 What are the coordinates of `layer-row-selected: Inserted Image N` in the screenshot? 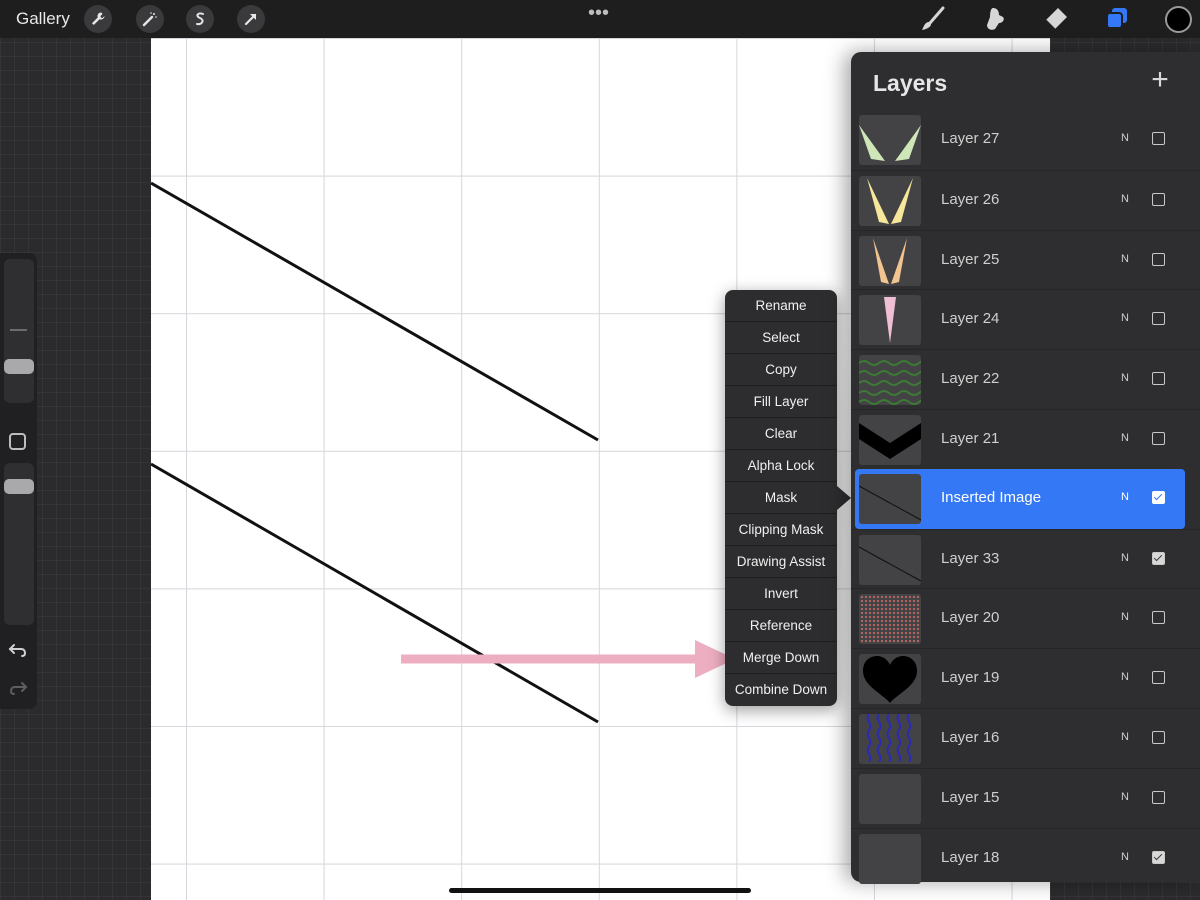 It's located at (1020, 498).